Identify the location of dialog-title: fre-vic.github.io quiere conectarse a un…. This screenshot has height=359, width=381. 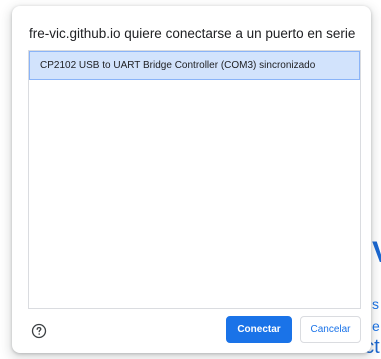
(192, 33).